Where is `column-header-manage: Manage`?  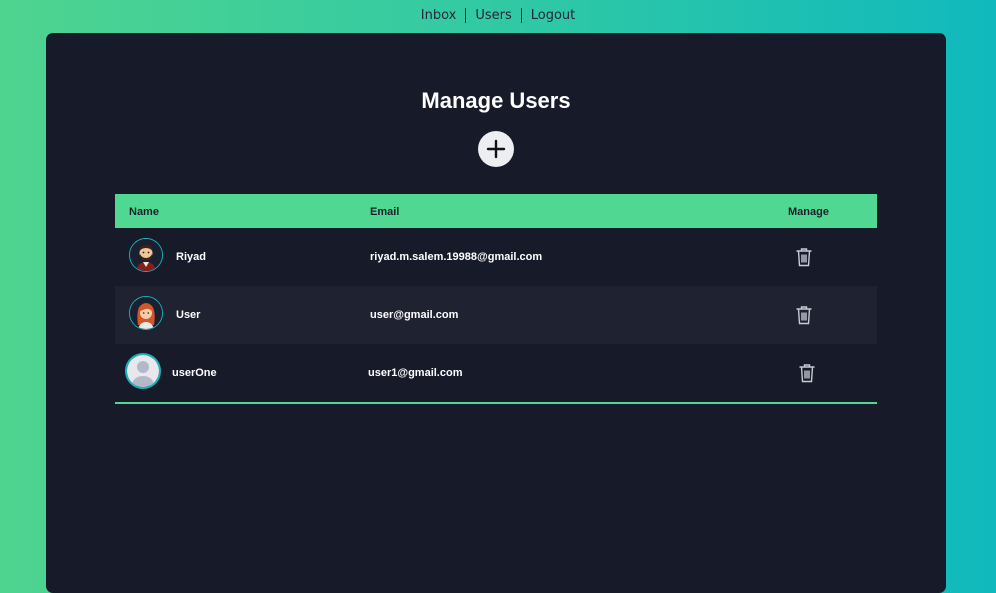
column-header-manage: Manage is located at coordinates (808, 212).